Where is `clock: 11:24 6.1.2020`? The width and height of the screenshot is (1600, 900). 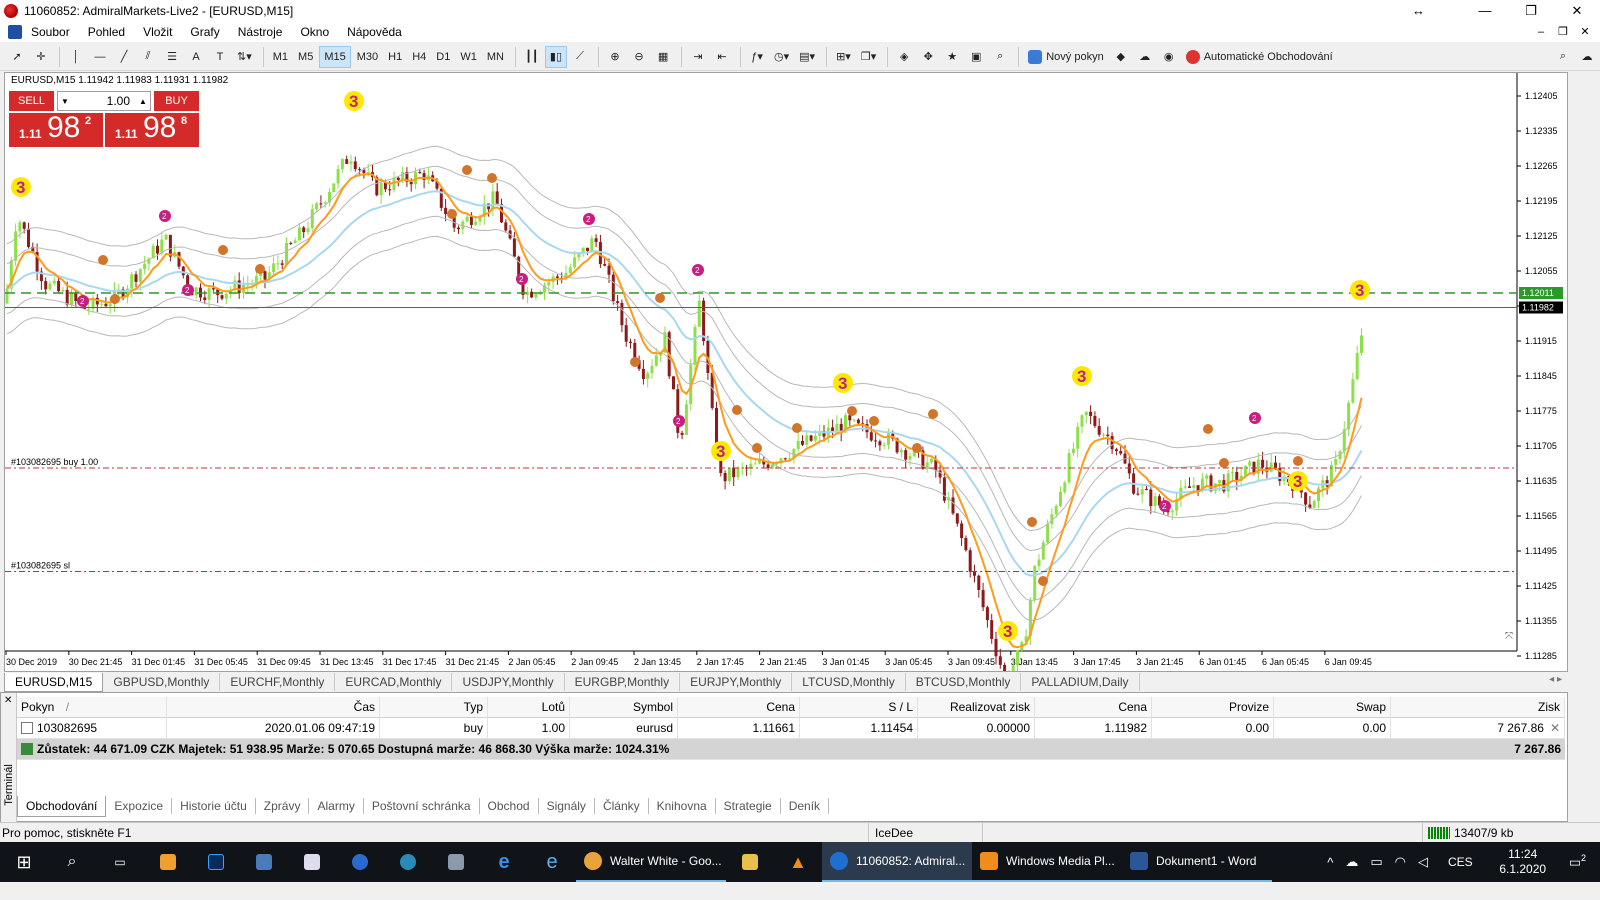
clock: 11:24 6.1.2020 is located at coordinates (1523, 862).